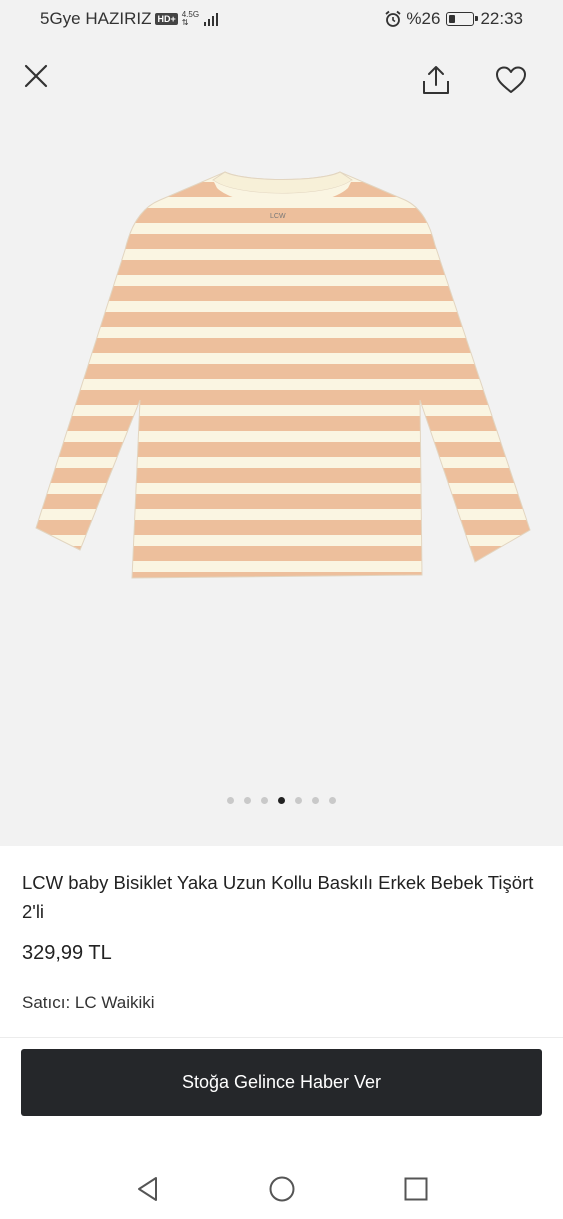 This screenshot has height=1219, width=563. I want to click on signal-icon, so click(211, 19).